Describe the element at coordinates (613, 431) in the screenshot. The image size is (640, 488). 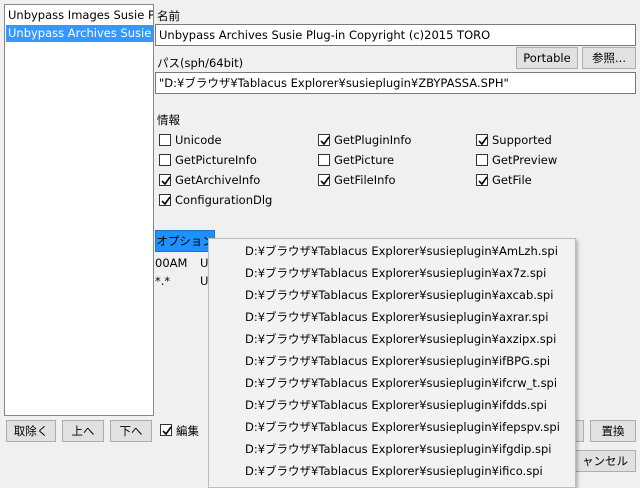
I see `replace-button: 置換` at that location.